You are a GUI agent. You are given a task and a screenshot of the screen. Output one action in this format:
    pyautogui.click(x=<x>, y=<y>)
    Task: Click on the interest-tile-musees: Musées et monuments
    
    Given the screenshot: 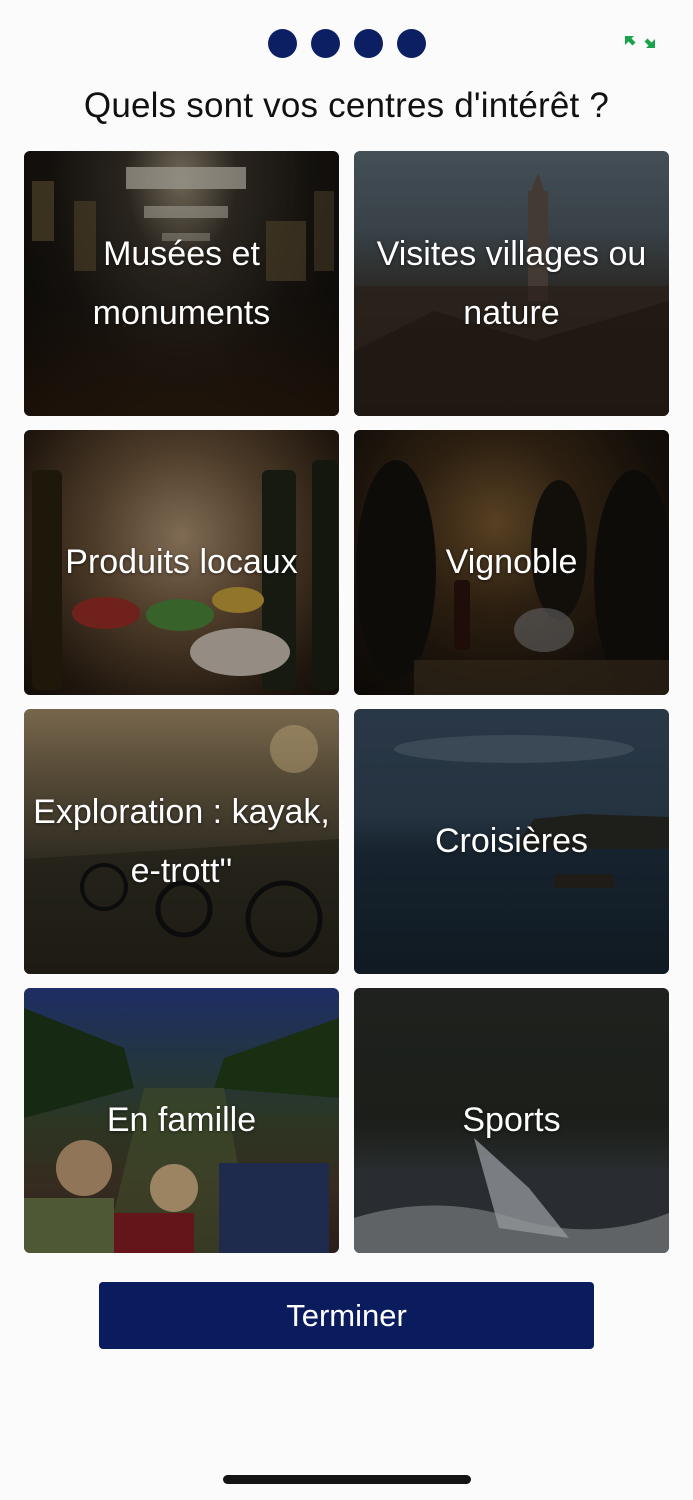 What is the action you would take?
    pyautogui.click(x=181, y=283)
    